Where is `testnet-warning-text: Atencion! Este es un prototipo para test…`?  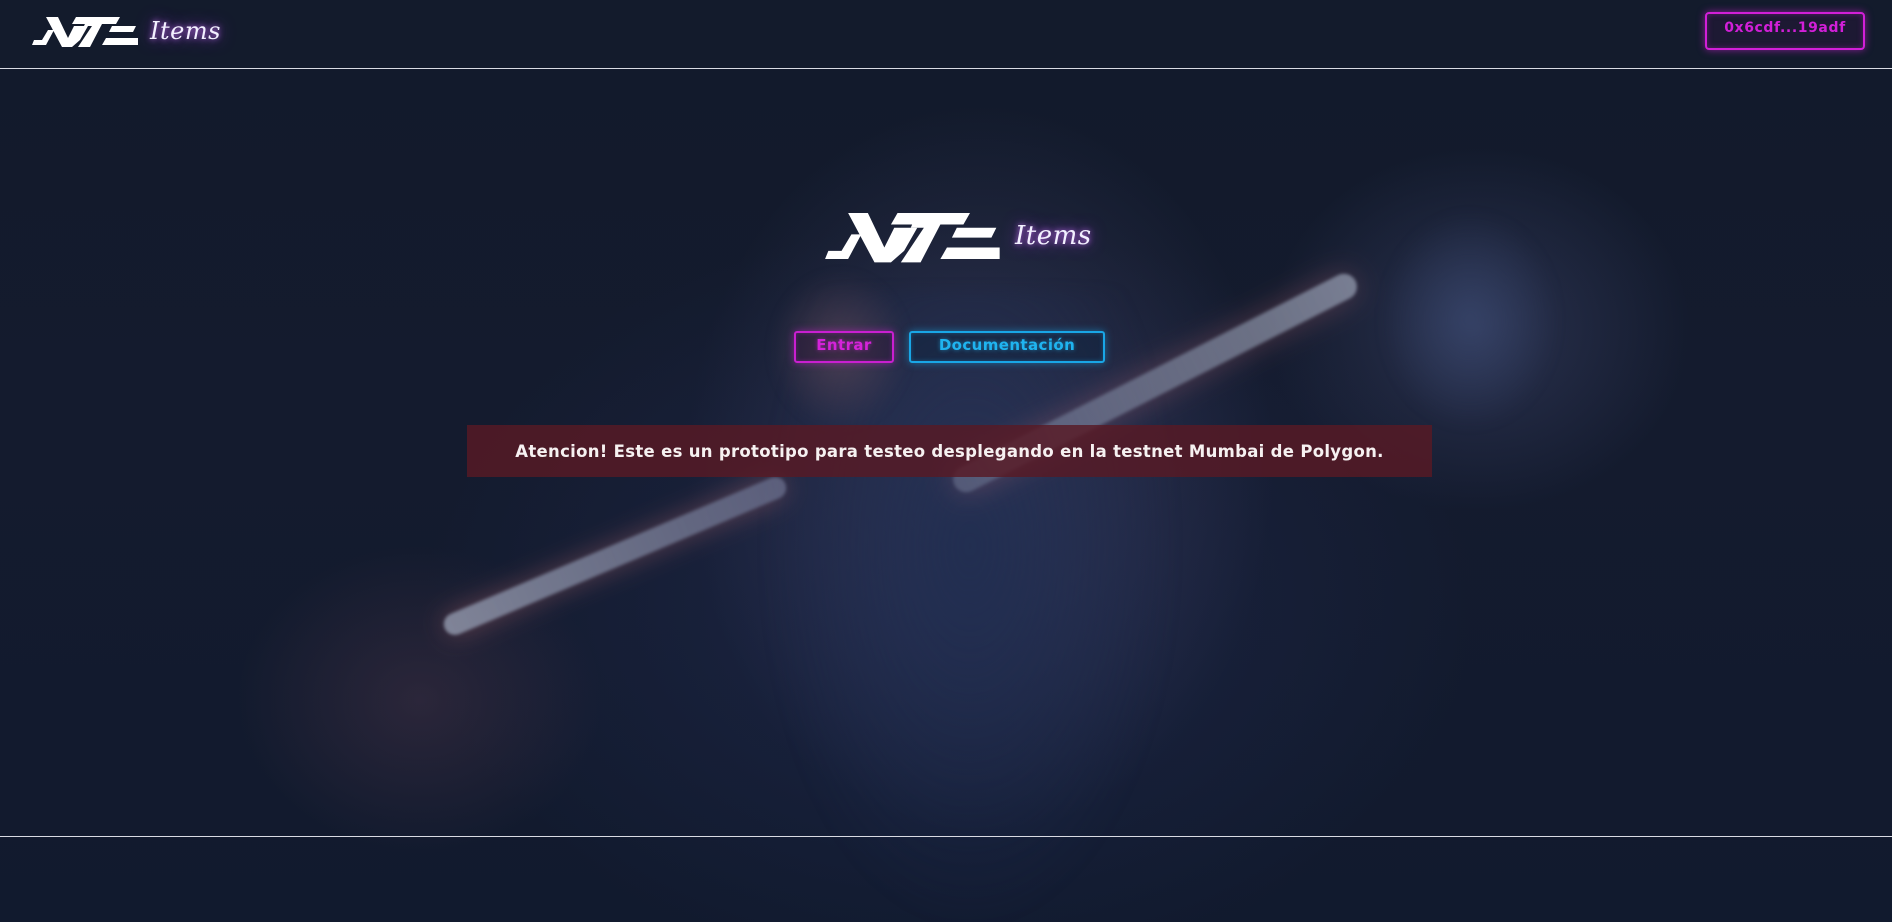 testnet-warning-text: Atencion! Este es un prototipo para test… is located at coordinates (949, 451).